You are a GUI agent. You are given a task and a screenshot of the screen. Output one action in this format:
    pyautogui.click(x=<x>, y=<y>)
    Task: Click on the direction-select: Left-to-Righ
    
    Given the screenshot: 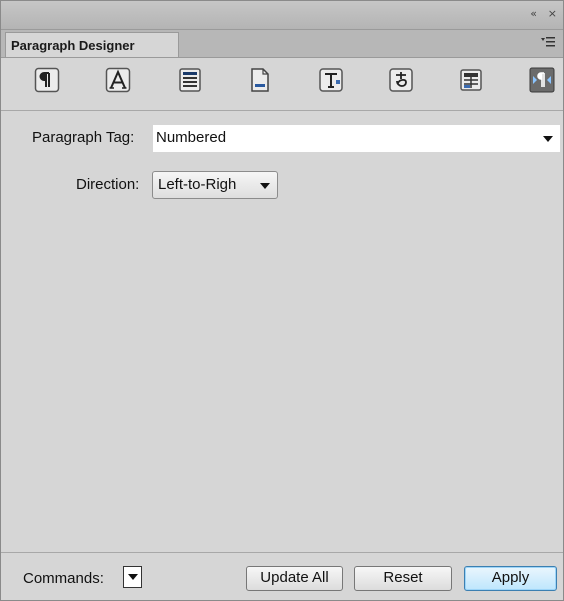 What is the action you would take?
    pyautogui.click(x=215, y=185)
    